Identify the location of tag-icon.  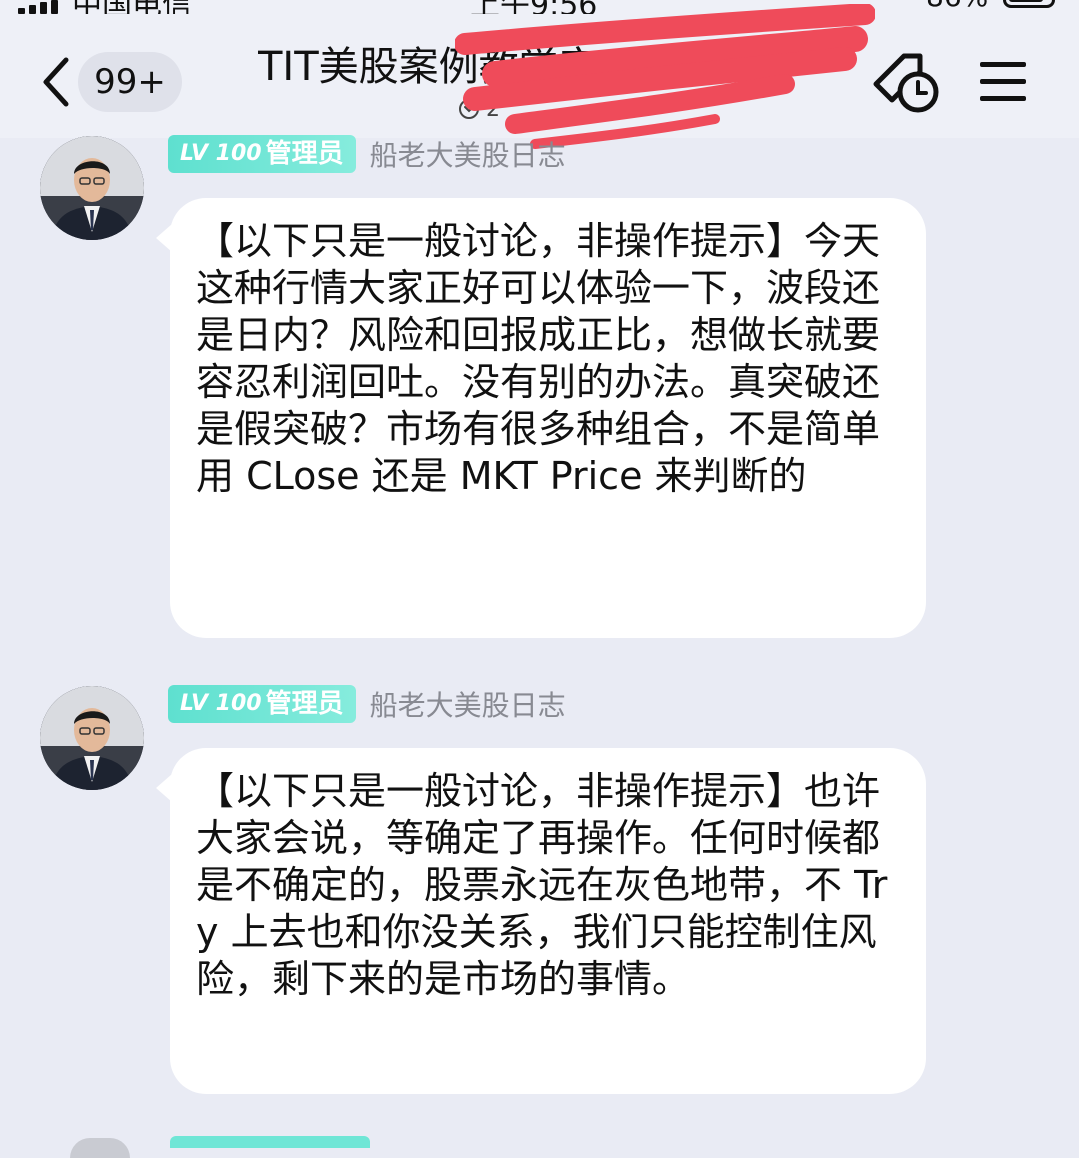
(908, 84).